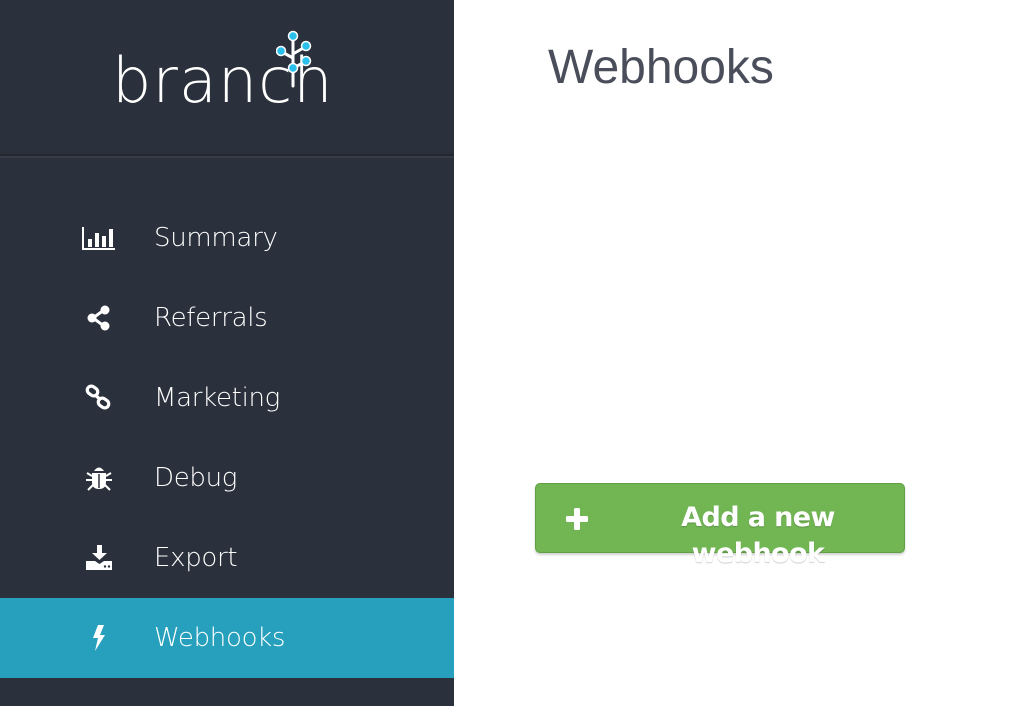 Image resolution: width=1026 pixels, height=706 pixels. What do you see at coordinates (294, 59) in the screenshot?
I see `tree-logo-icon` at bounding box center [294, 59].